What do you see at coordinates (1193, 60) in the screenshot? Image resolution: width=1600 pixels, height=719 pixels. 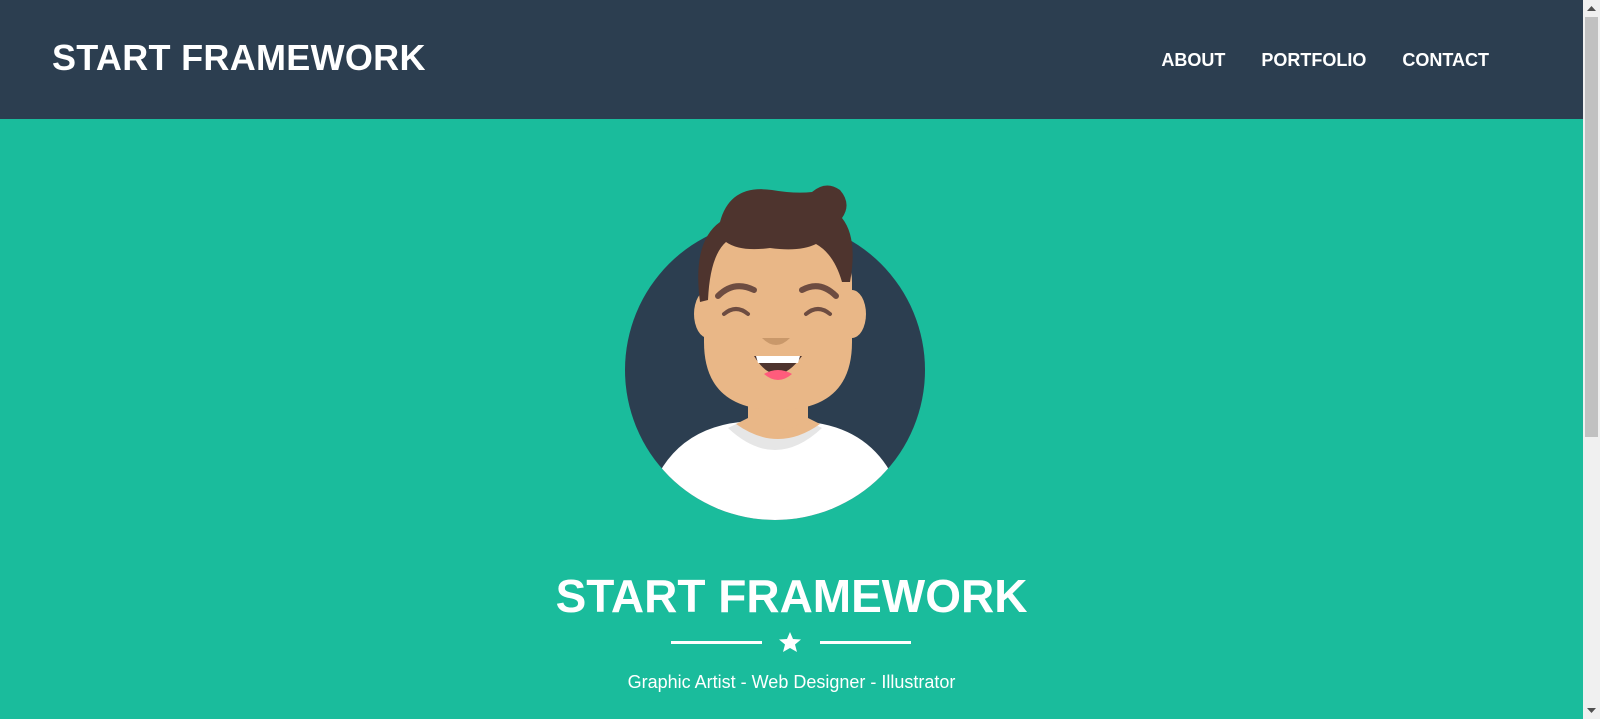 I see `nav-link-about: ABOUT` at bounding box center [1193, 60].